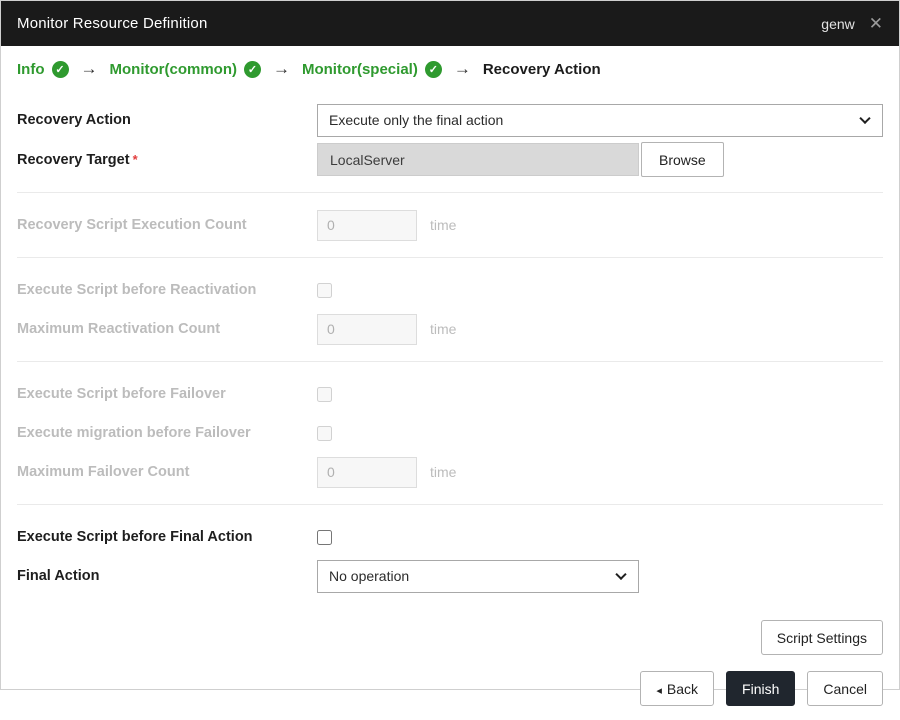  I want to click on back-button: ◂ Back, so click(677, 688).